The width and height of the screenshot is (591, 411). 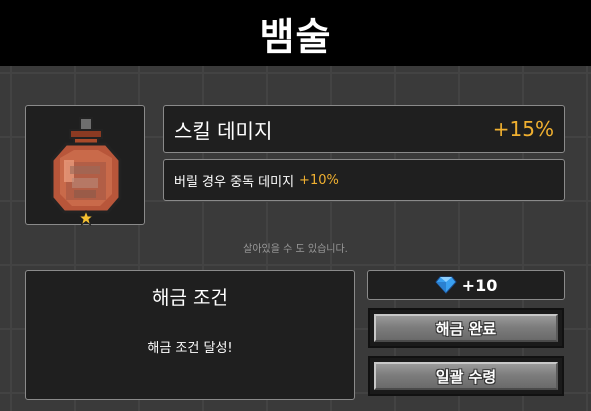 I want to click on unlock-complete-label: 해금 완료, so click(x=466, y=328).